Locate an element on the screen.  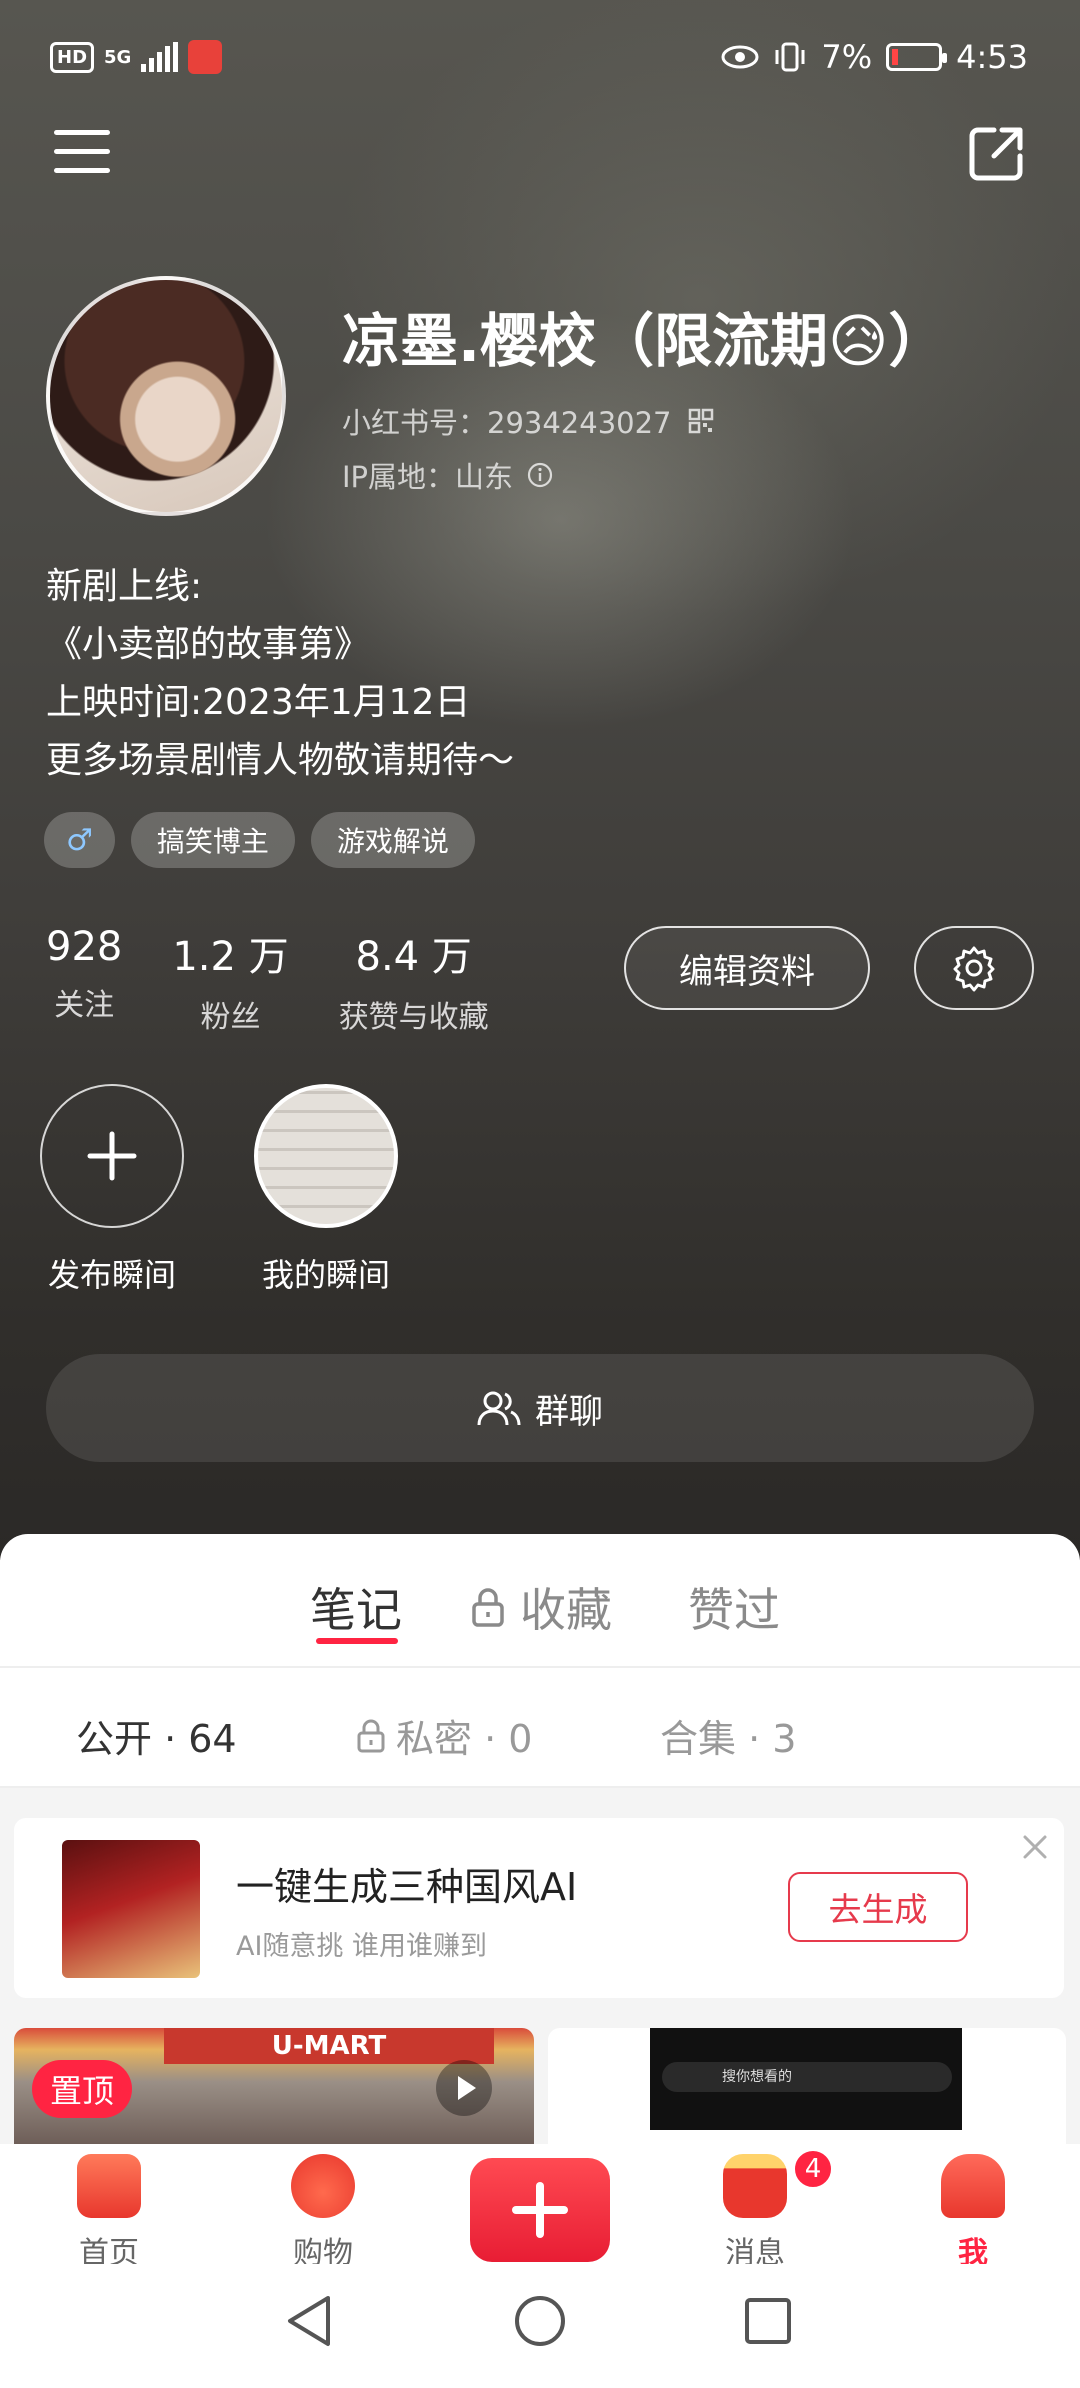
tab-active-indicator is located at coordinates (357, 1641).